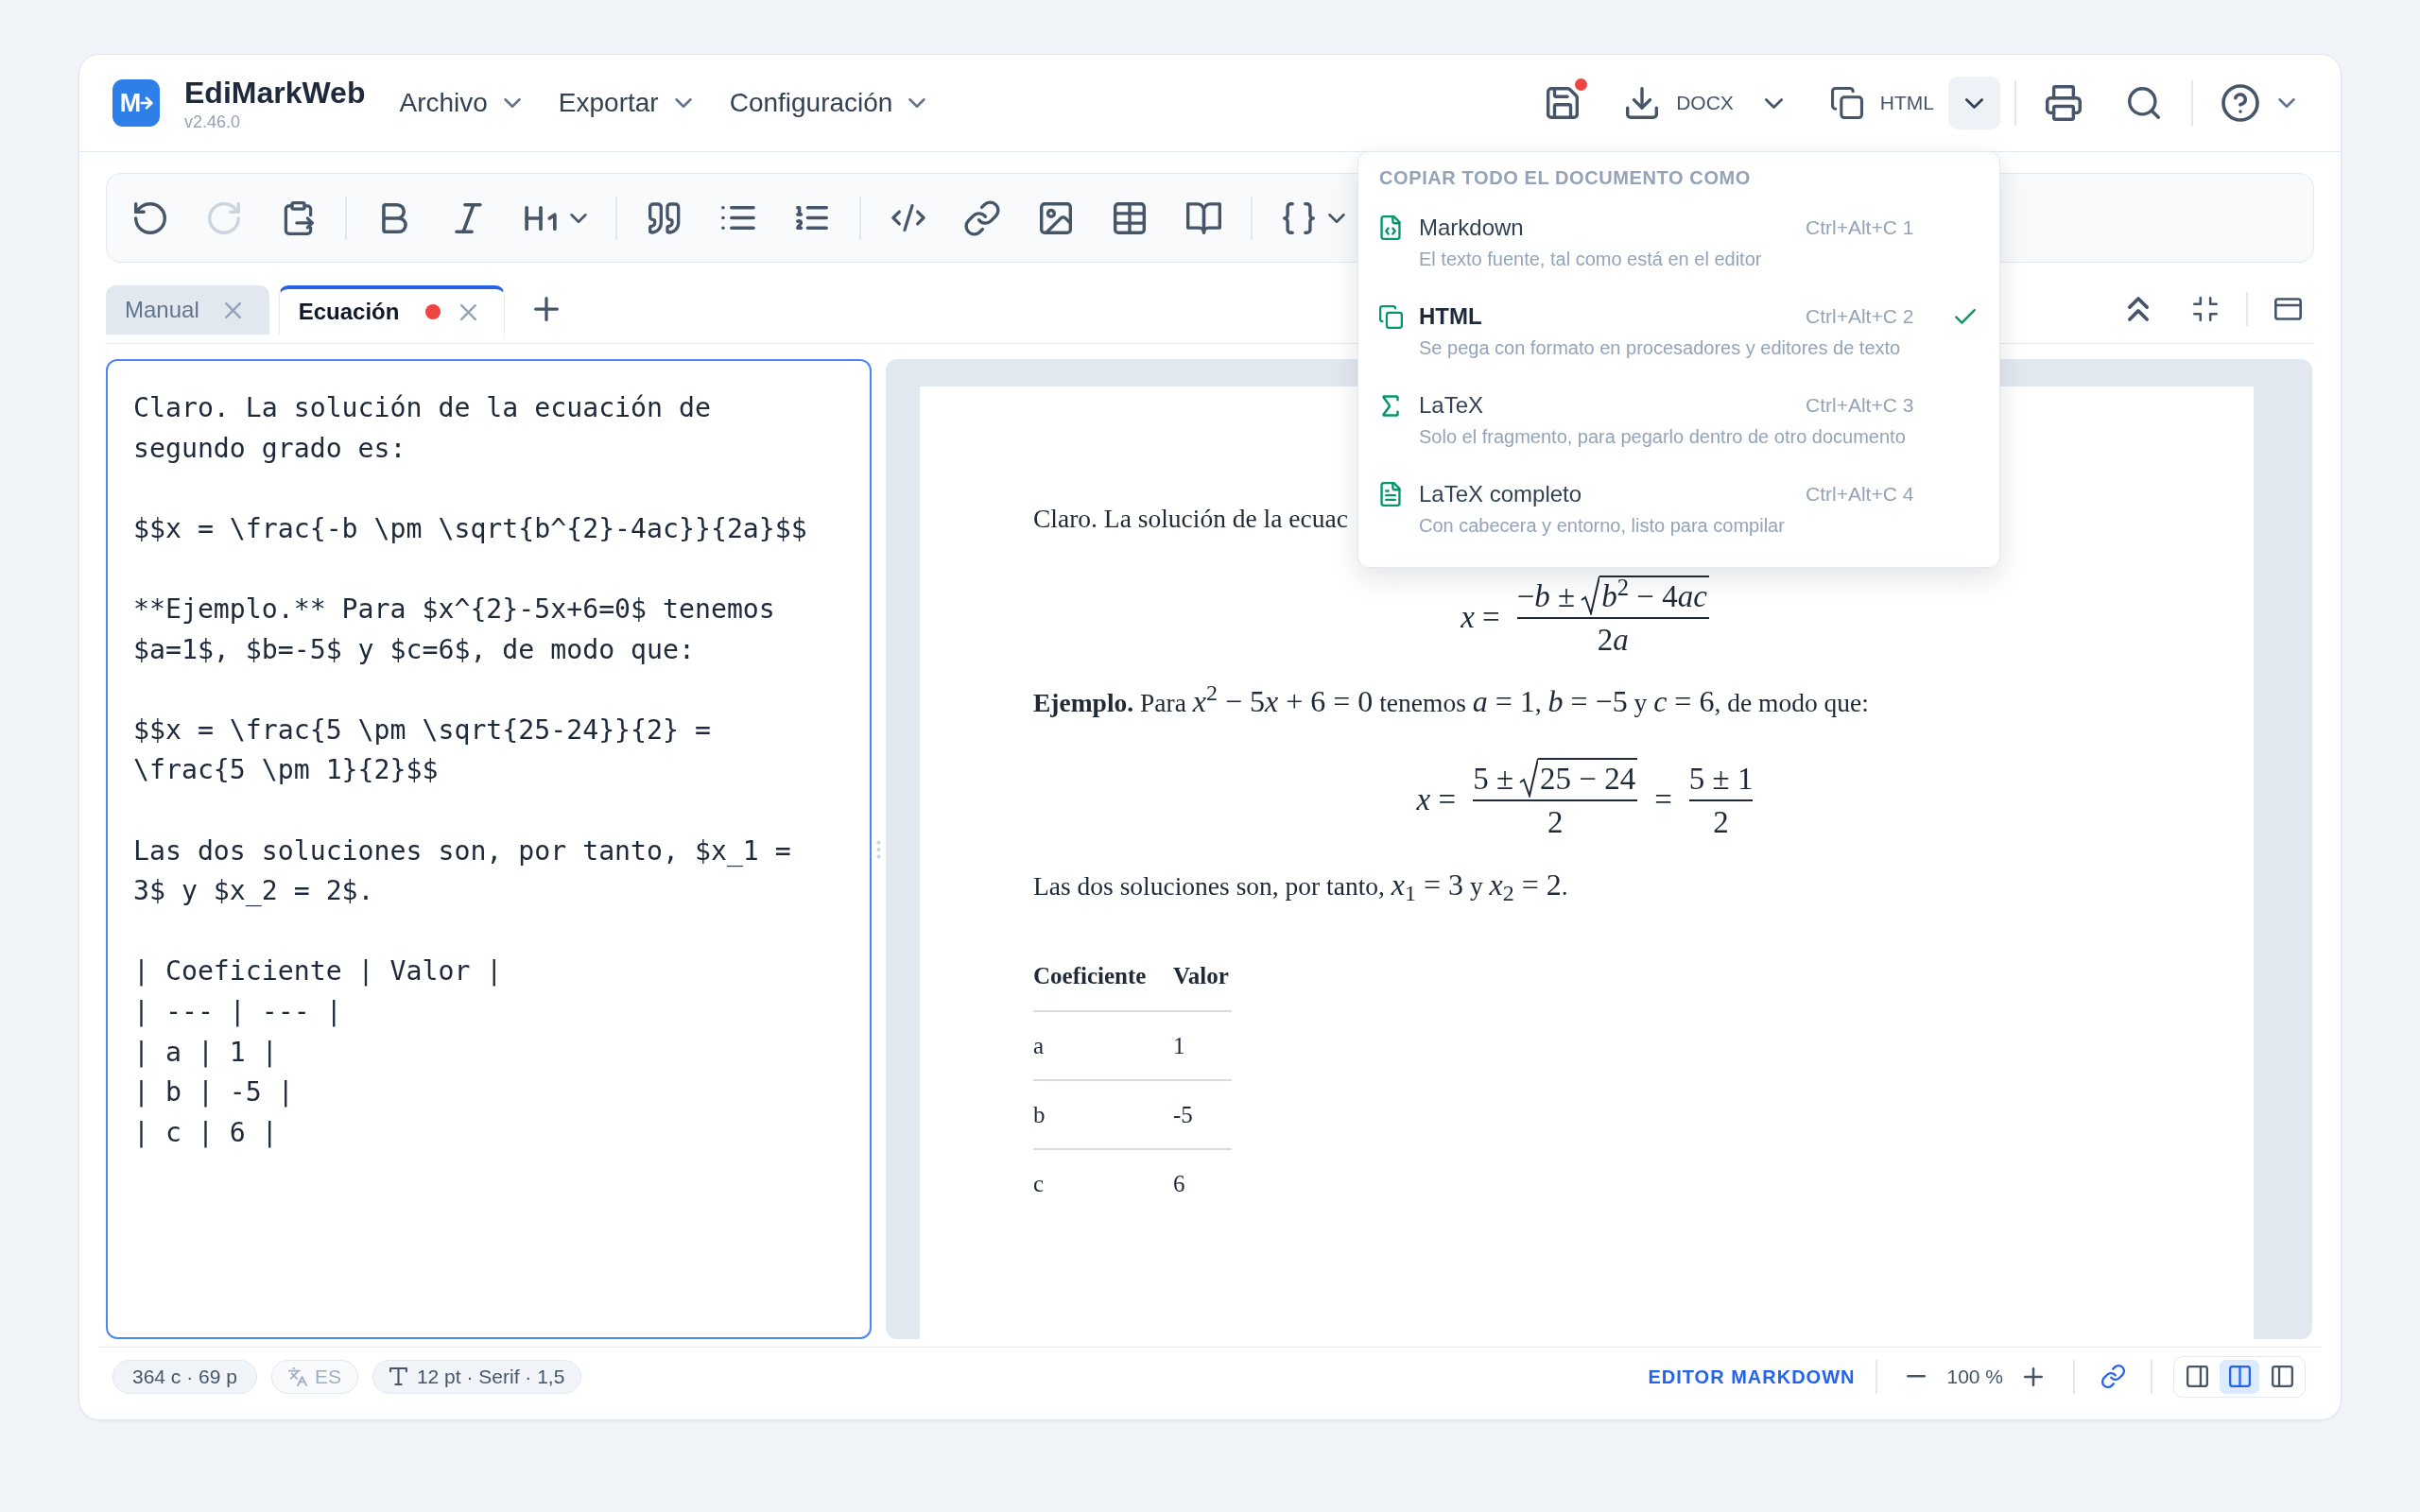 The width and height of the screenshot is (2420, 1512). I want to click on italic-icon, so click(468, 217).